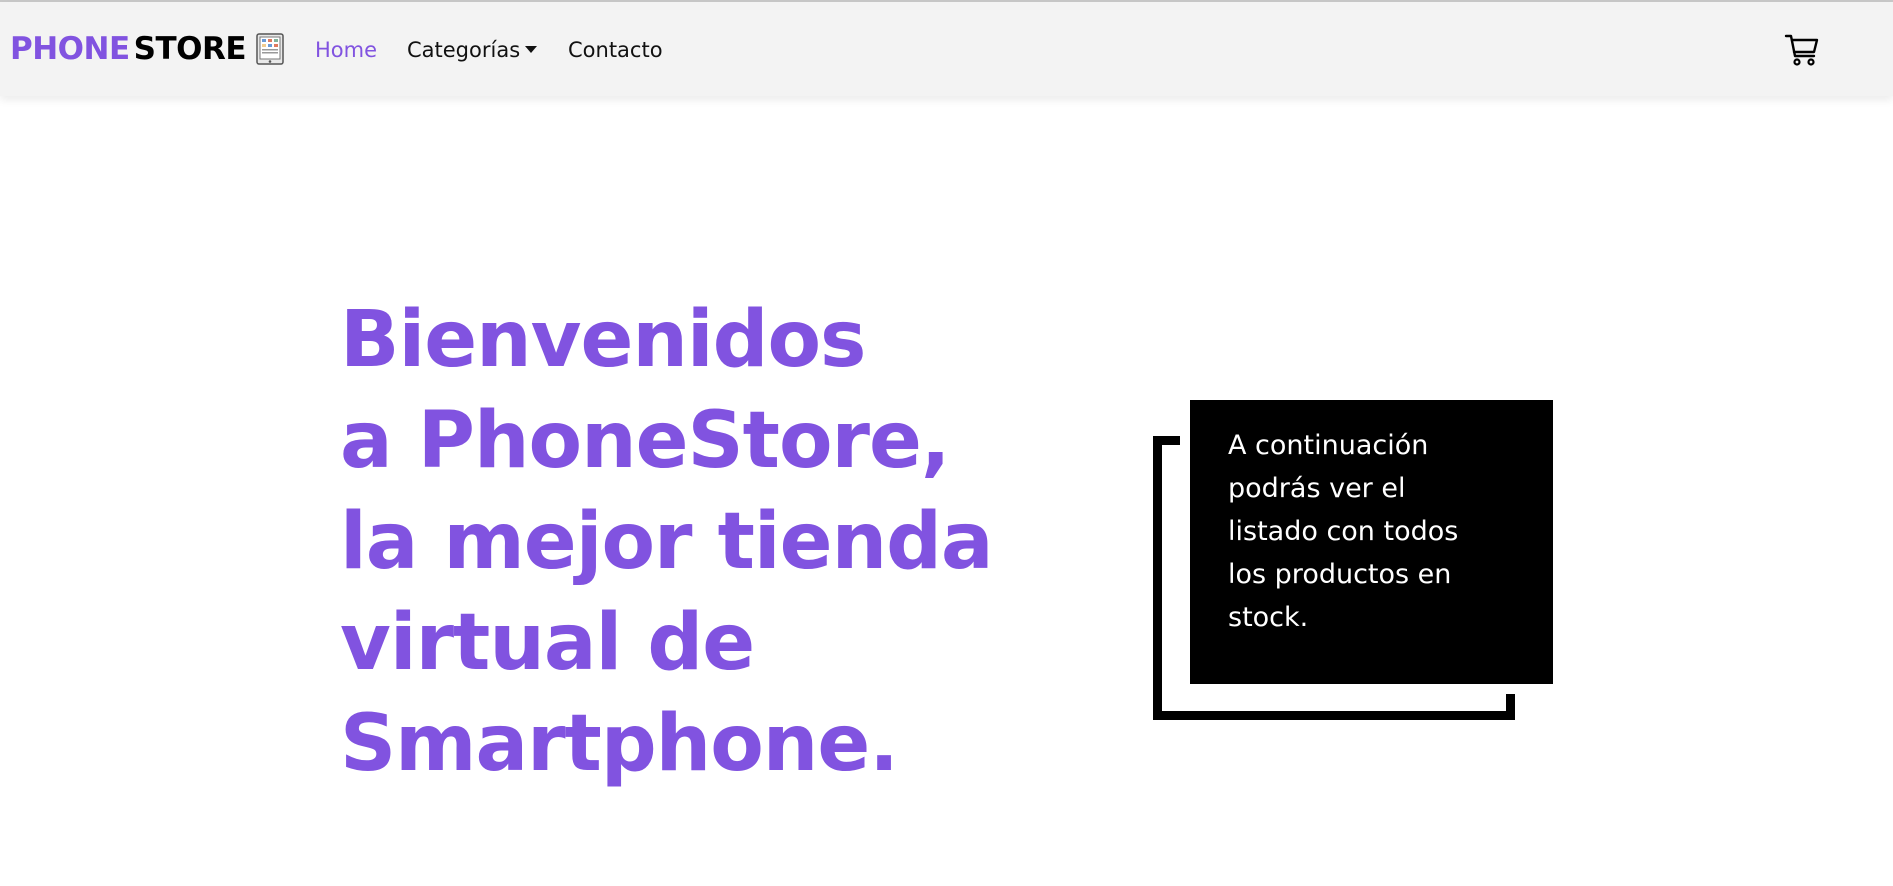  What do you see at coordinates (1166, 440) in the screenshot?
I see `frame-top-bar` at bounding box center [1166, 440].